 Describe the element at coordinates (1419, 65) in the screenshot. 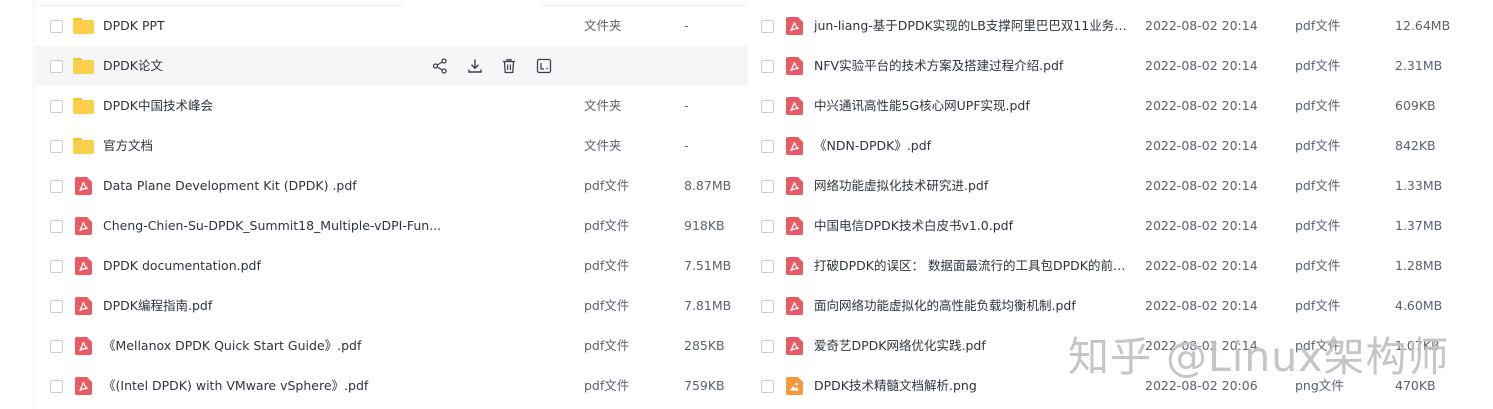

I see `file-size: 2.31MB` at that location.